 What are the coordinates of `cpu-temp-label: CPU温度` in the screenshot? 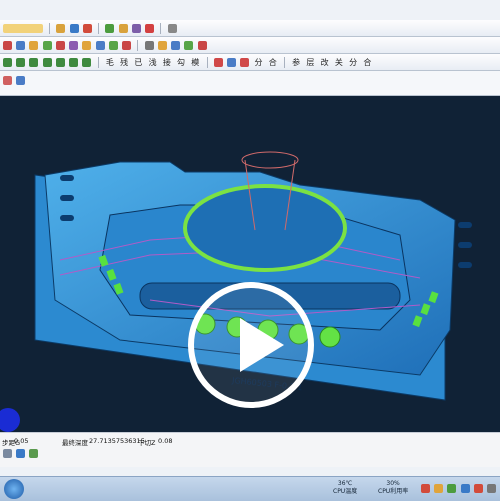 It's located at (345, 491).